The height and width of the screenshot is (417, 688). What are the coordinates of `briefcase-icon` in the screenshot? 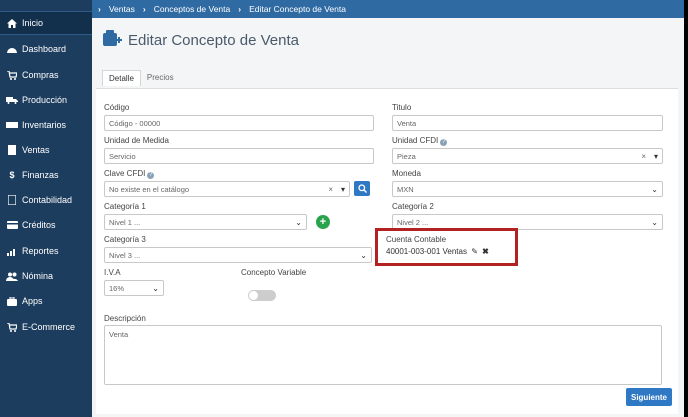 It's located at (12, 301).